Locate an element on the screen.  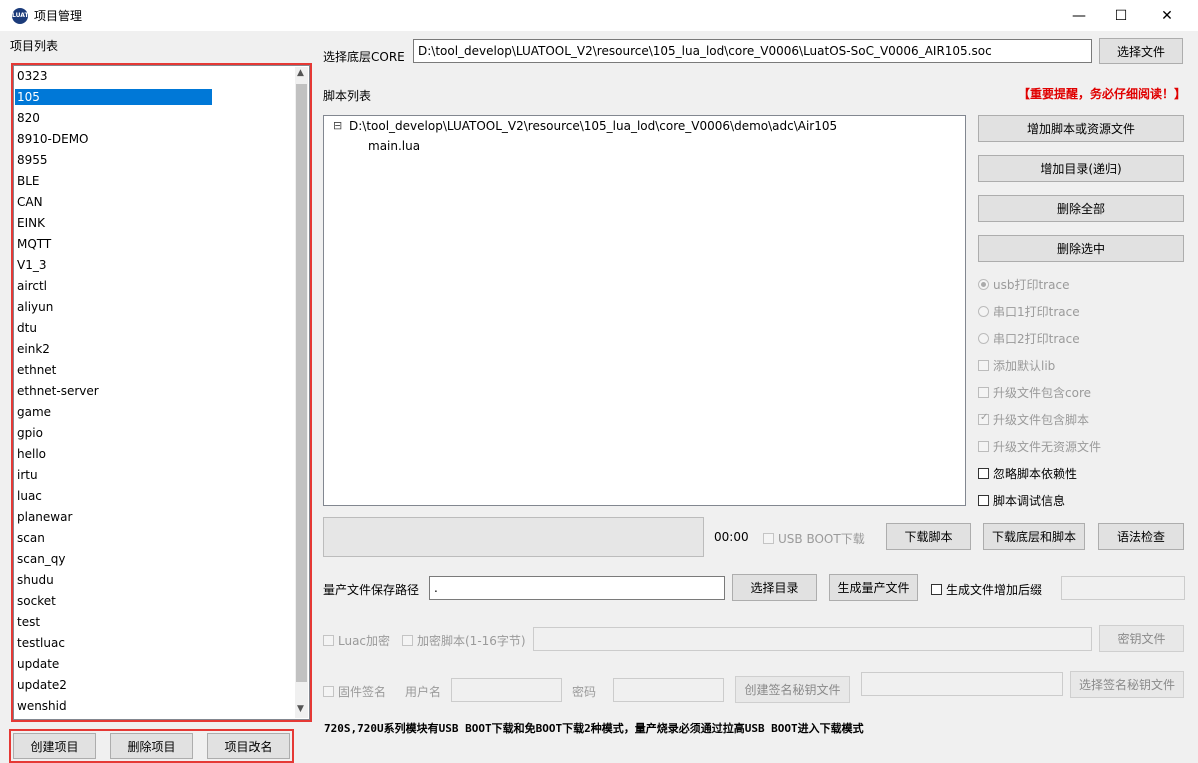
check-icon: ✓ is located at coordinates (984, 417).